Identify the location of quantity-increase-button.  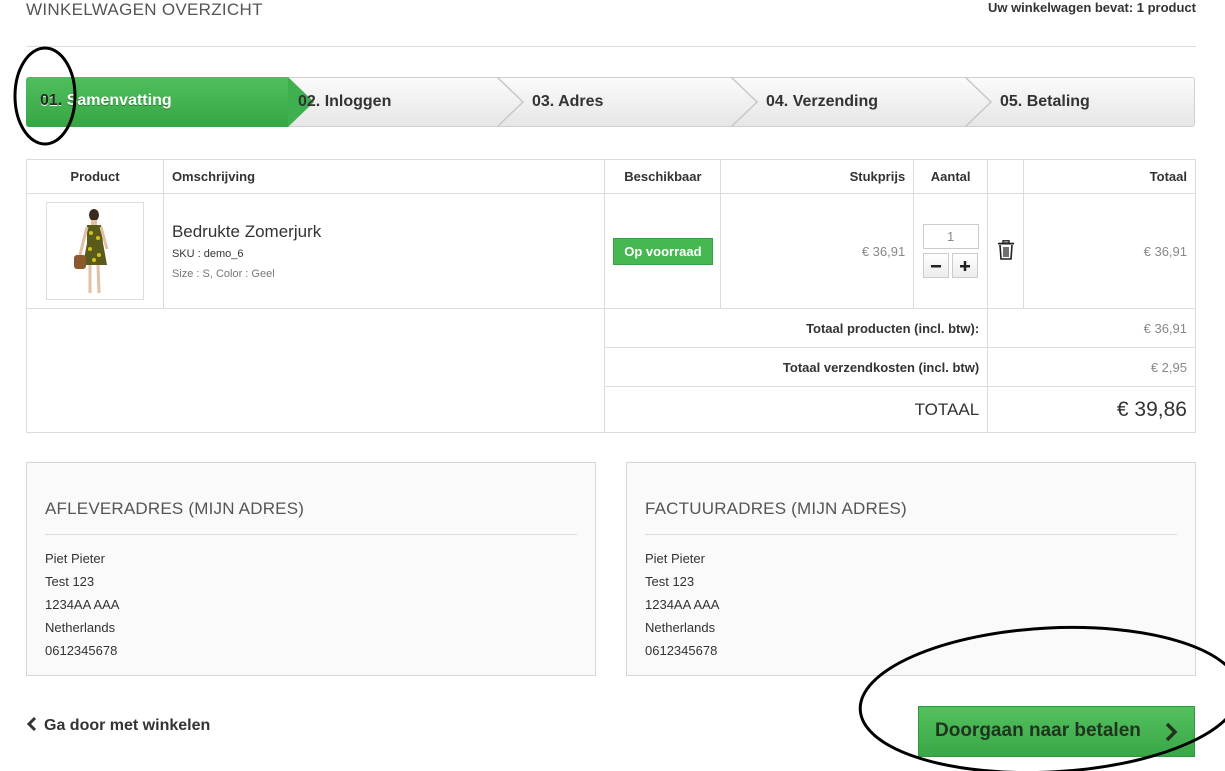
(965, 265).